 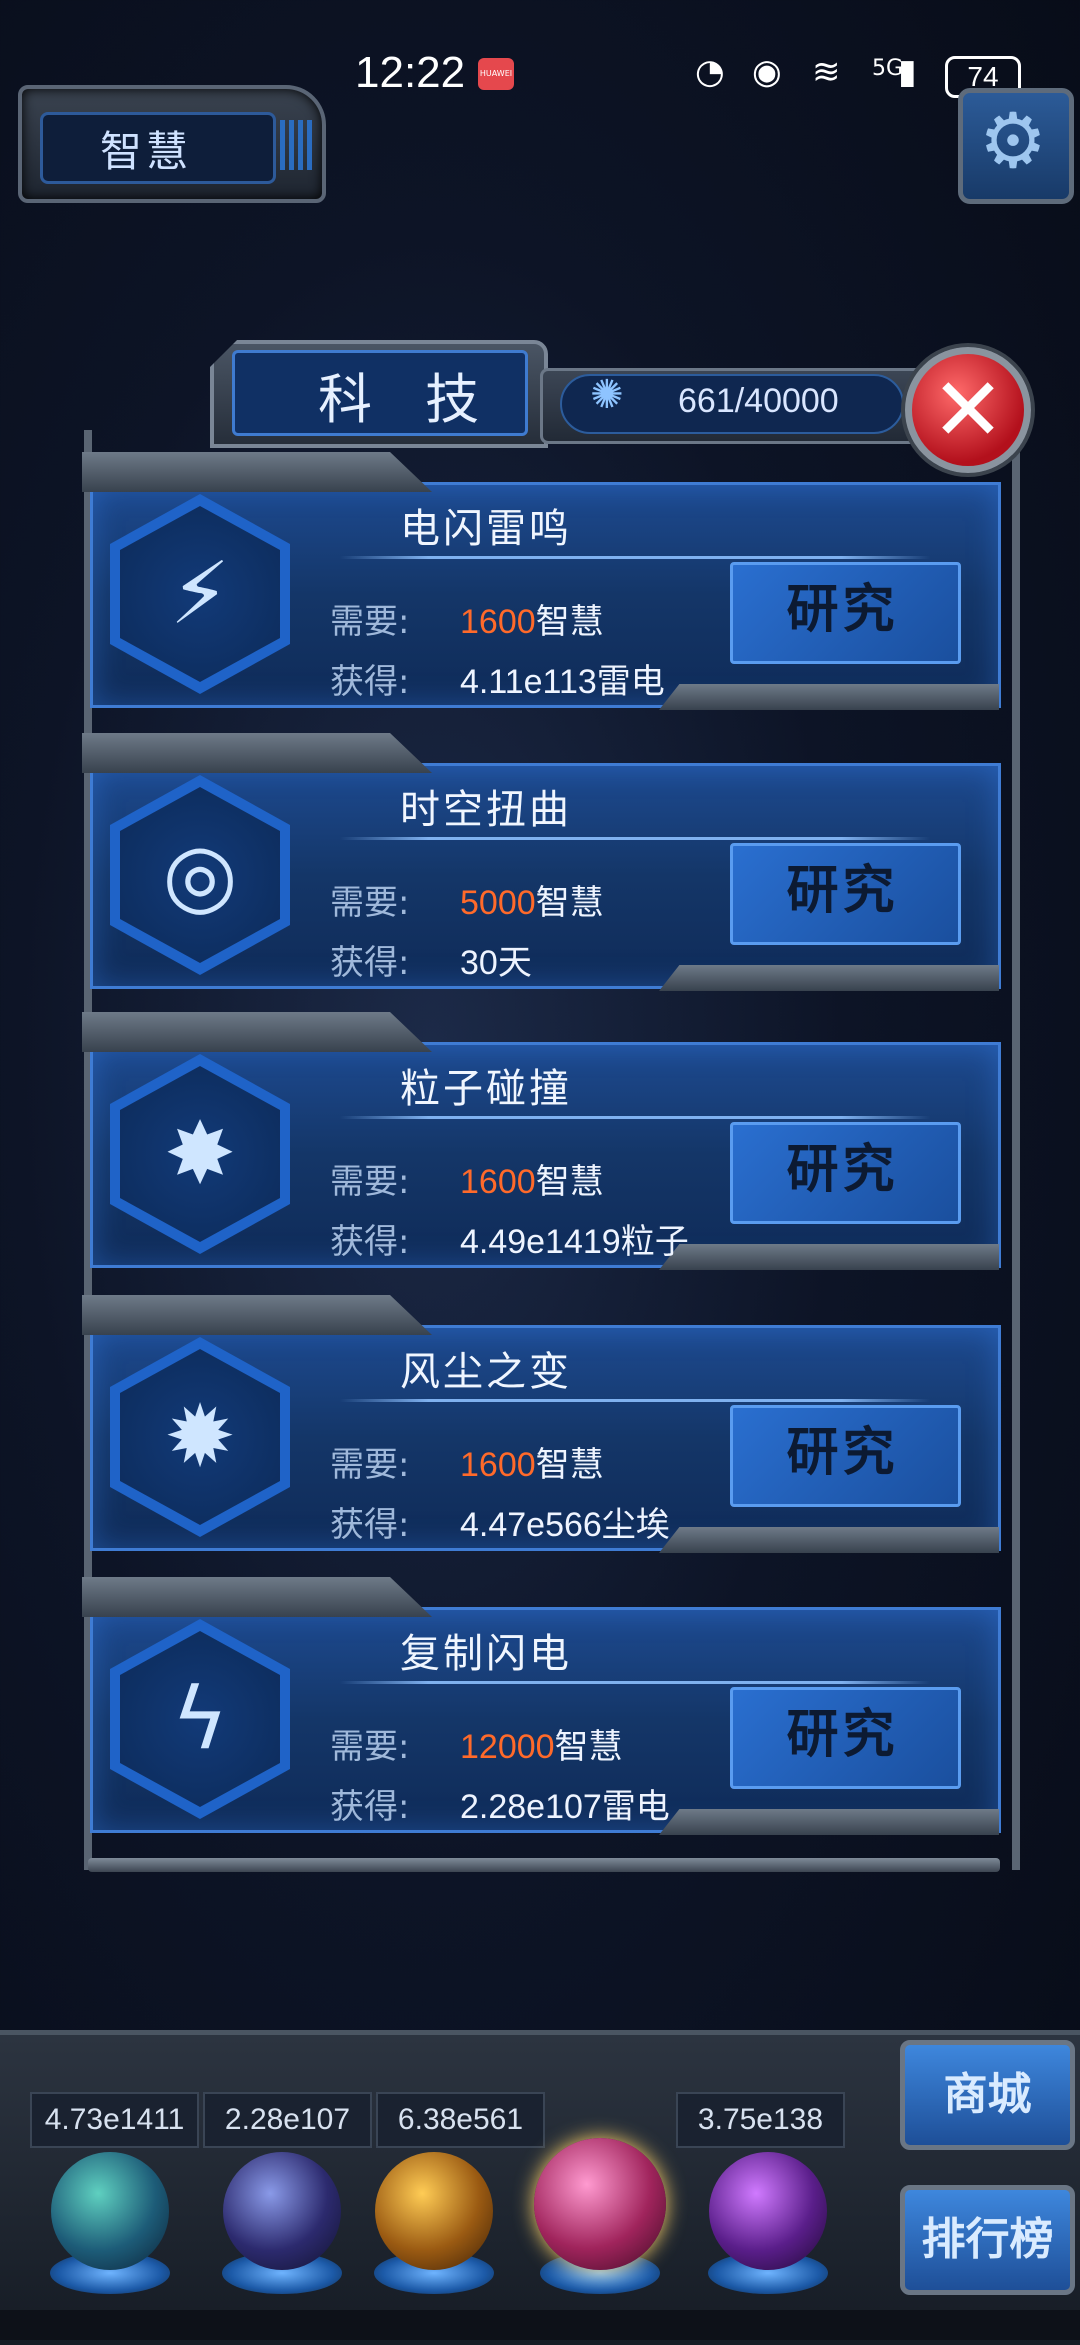 I want to click on bottom-strip, so click(x=540, y=2325).